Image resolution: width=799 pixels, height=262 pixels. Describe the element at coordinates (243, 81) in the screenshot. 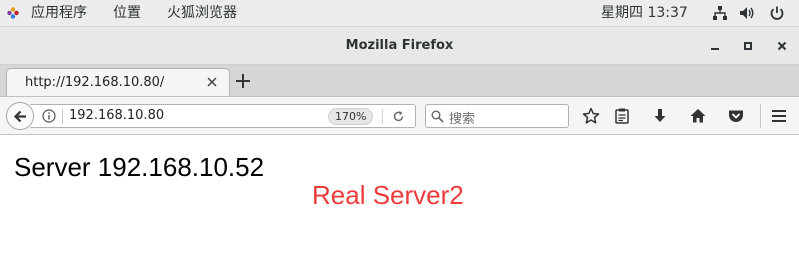

I see `new-tab-icon` at that location.